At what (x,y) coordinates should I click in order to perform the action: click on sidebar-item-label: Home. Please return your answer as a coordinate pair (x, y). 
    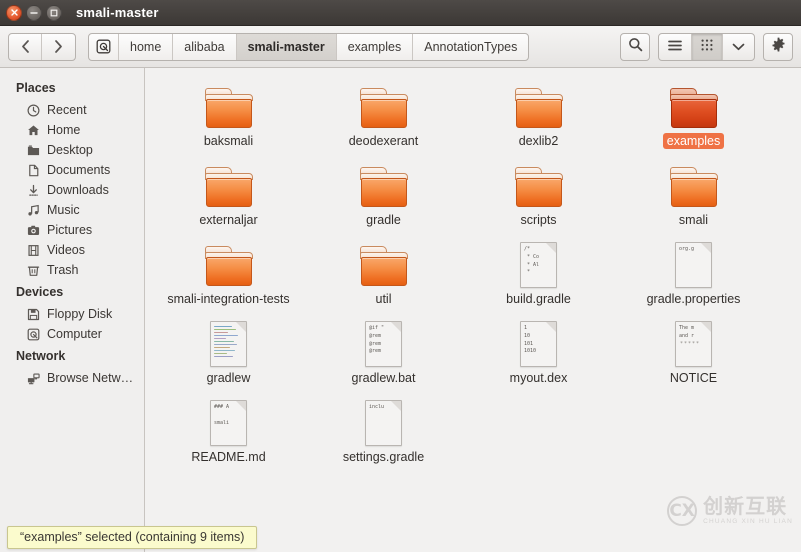
    Looking at the image, I should click on (64, 130).